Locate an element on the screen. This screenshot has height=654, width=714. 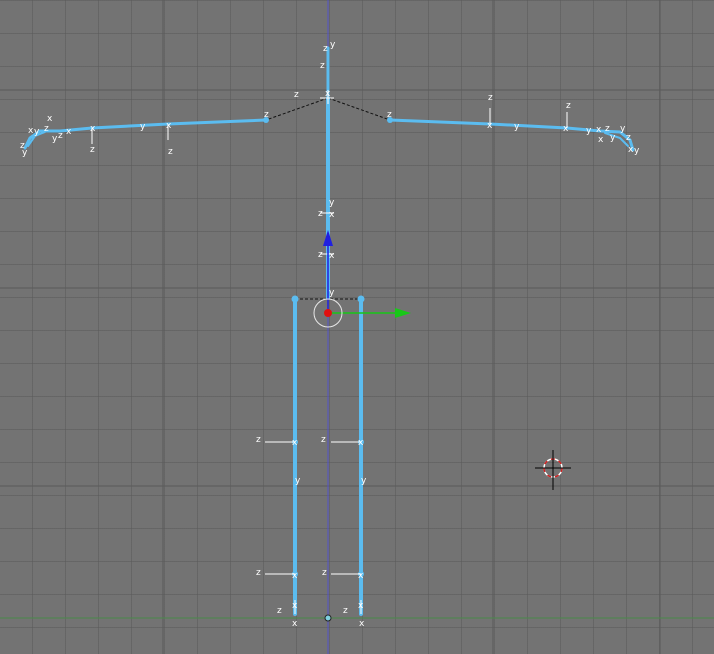
manipulator-x-arrow-icon is located at coordinates (403, 313).